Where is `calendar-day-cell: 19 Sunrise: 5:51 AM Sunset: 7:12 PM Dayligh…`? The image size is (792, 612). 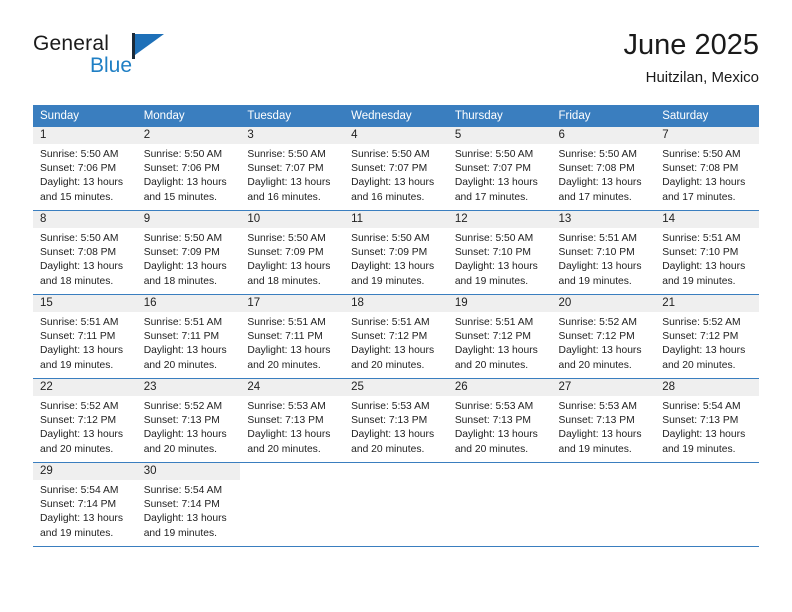
calendar-day-cell: 19 Sunrise: 5:51 AM Sunset: 7:12 PM Dayligh… is located at coordinates (499, 336).